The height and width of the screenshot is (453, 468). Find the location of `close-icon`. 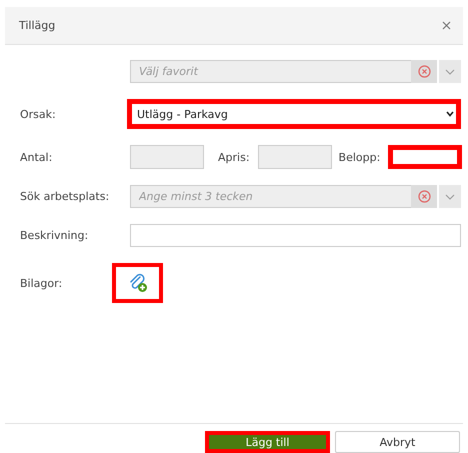

close-icon is located at coordinates (446, 25).